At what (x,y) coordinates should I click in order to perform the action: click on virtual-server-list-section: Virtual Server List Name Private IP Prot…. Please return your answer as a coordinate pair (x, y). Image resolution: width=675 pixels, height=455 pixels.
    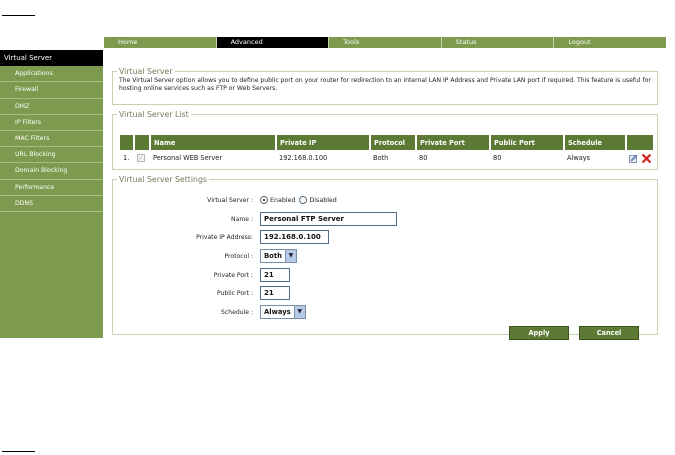
    Looking at the image, I should click on (385, 140).